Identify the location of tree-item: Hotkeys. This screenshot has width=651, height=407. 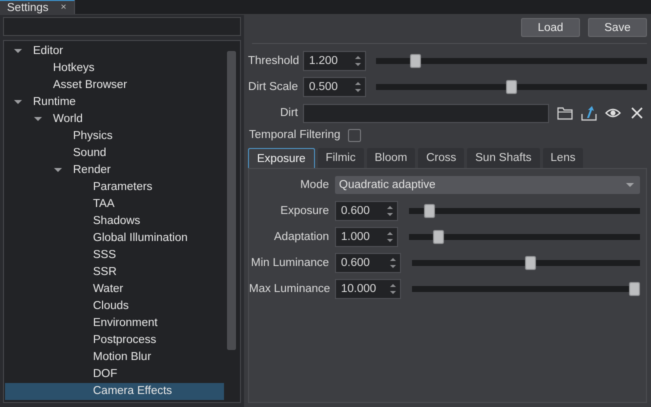
(114, 68).